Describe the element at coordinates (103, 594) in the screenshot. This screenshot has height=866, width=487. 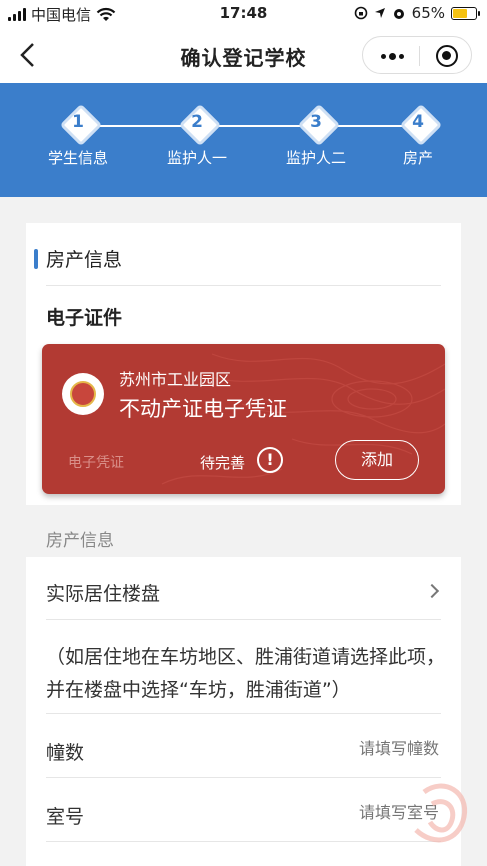
I see `residence-label: 实际居住楼盘` at that location.